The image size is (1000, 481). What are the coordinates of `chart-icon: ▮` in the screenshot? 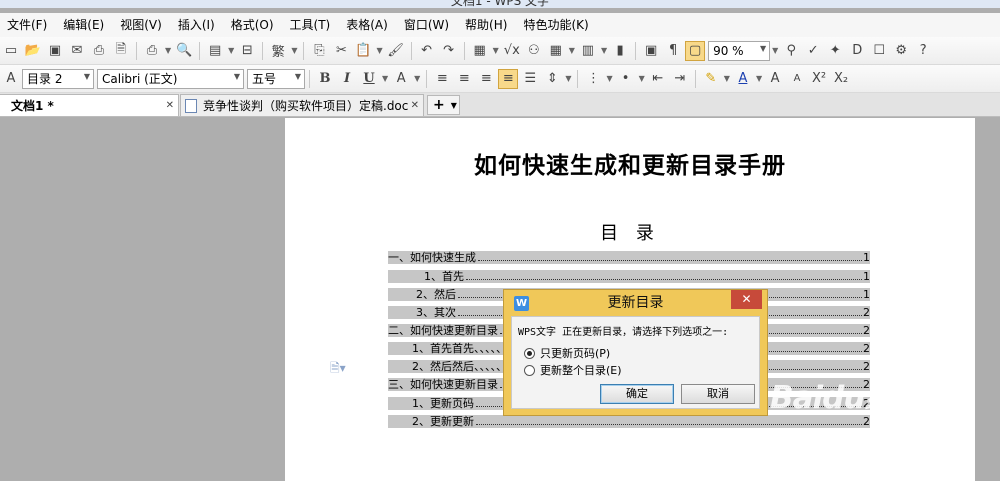 It's located at (620, 51).